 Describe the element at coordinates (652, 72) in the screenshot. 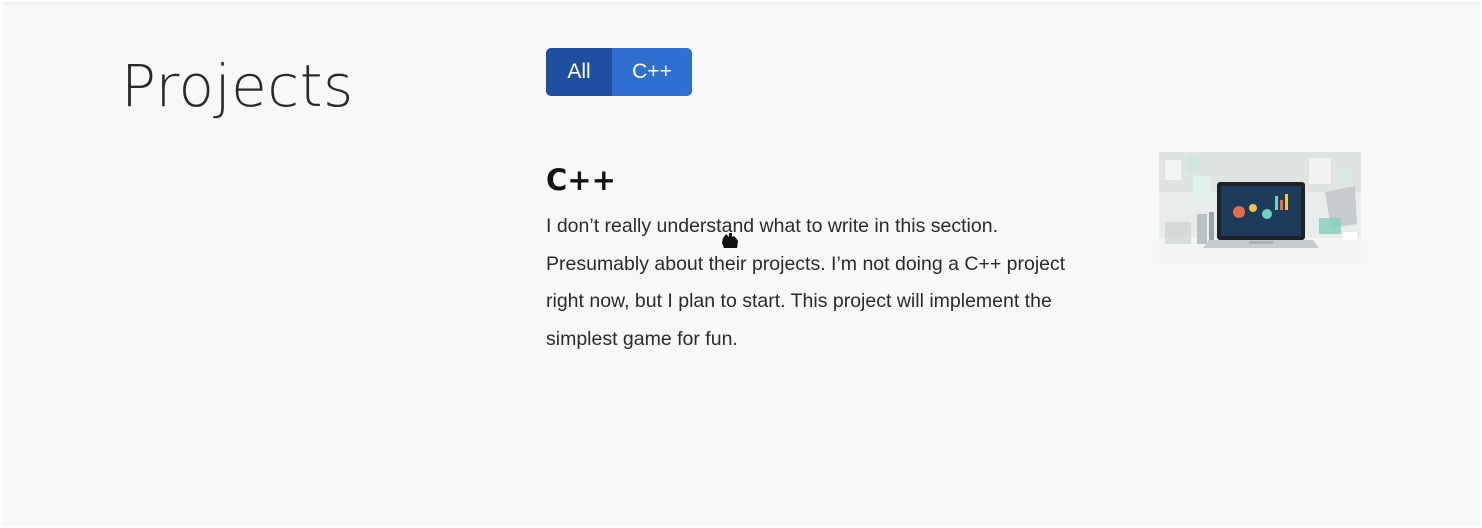

I see `filter-cpp-button: C++` at that location.